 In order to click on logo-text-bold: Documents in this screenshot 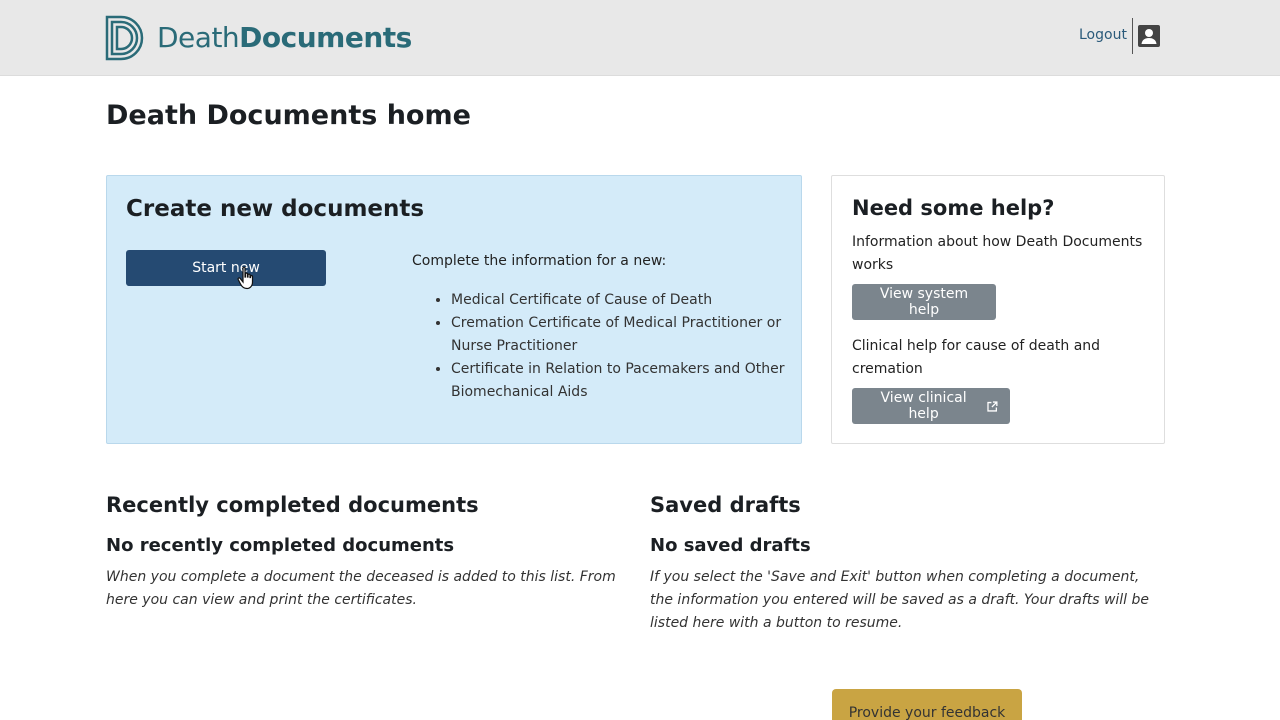, I will do `click(325, 37)`.